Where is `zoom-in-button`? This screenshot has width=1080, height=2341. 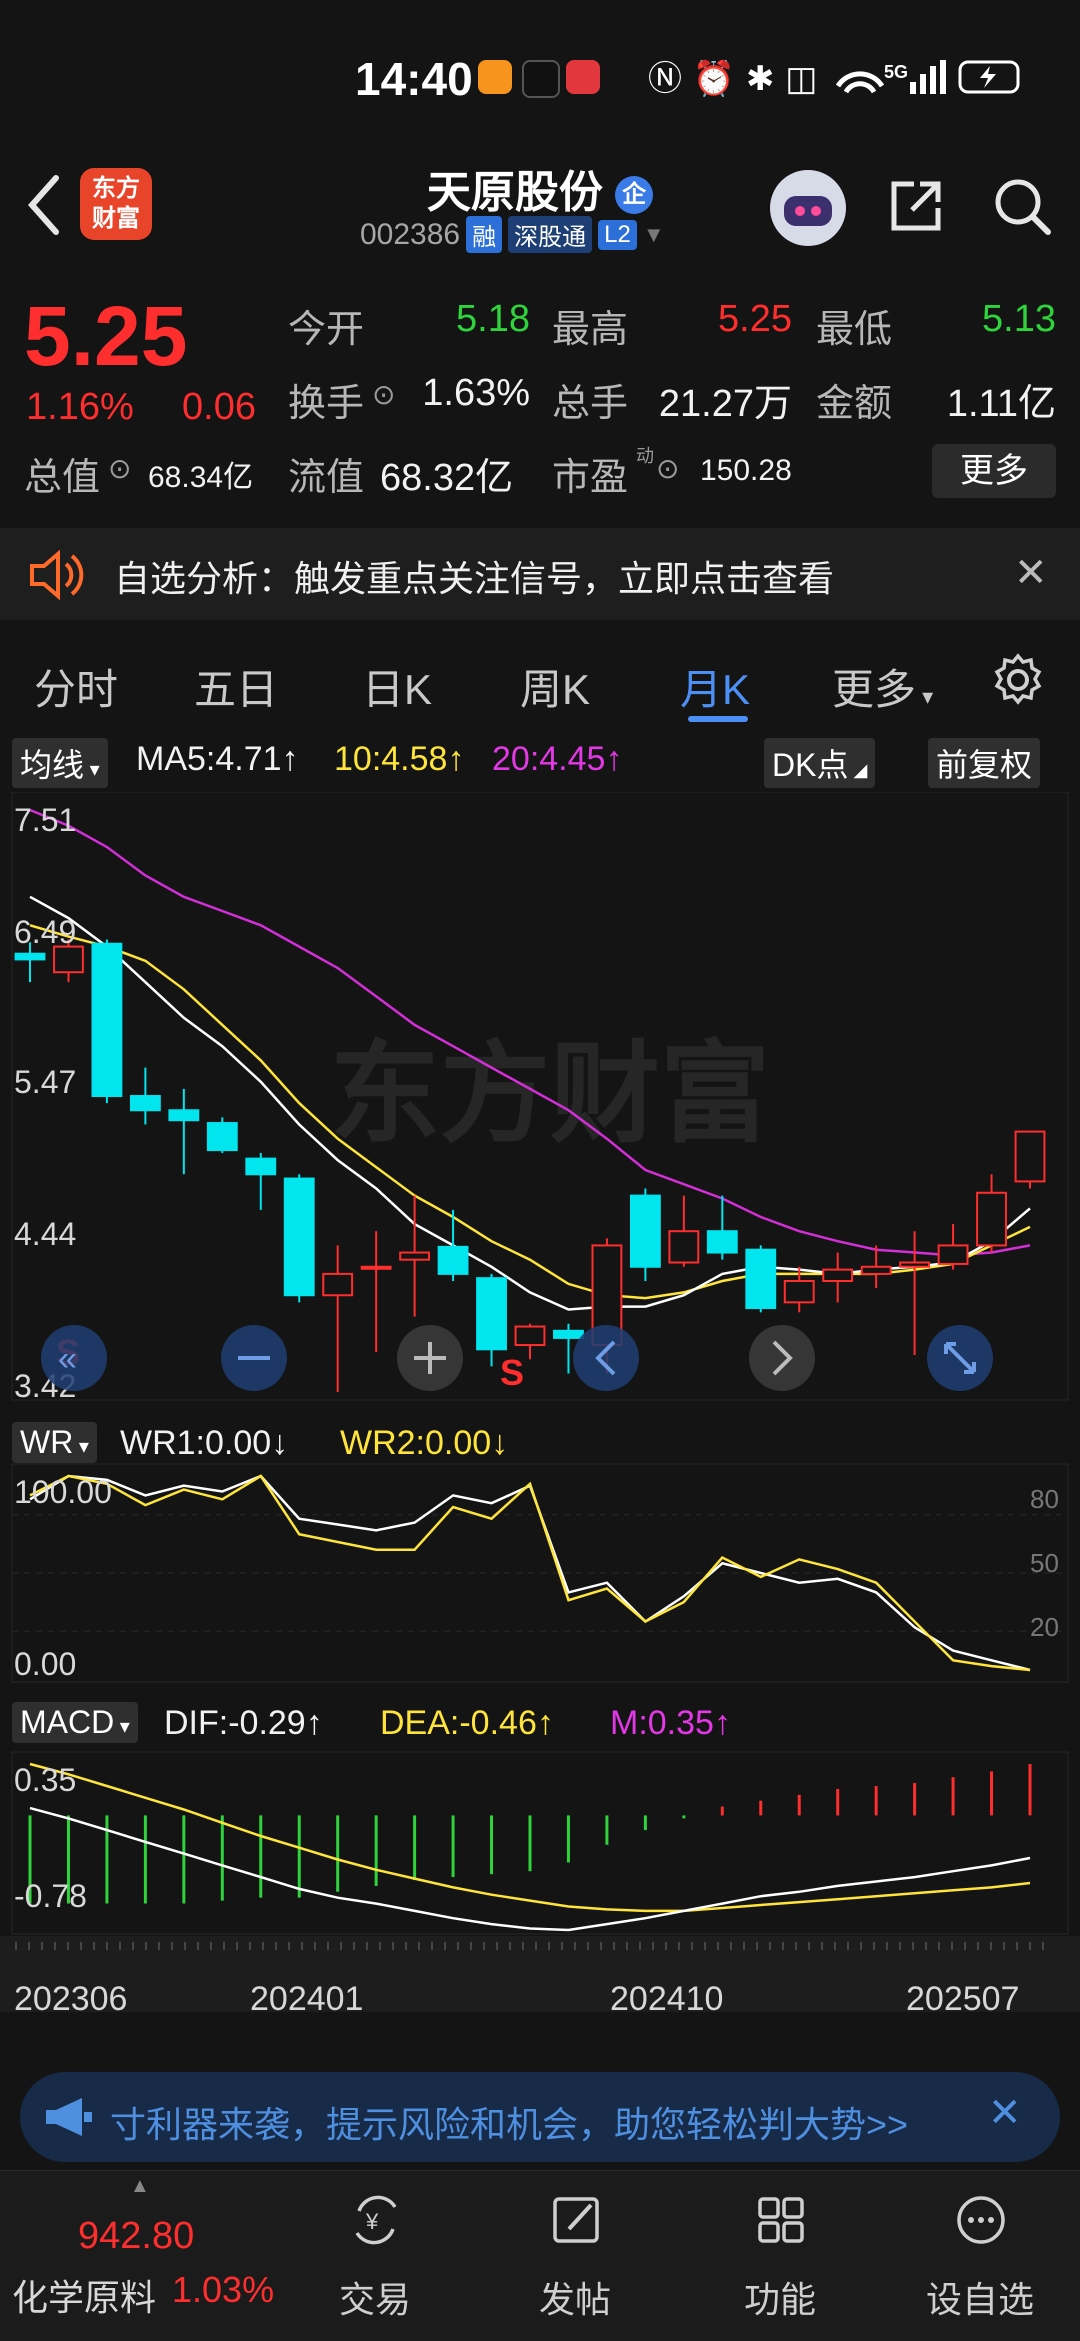 zoom-in-button is located at coordinates (430, 1358).